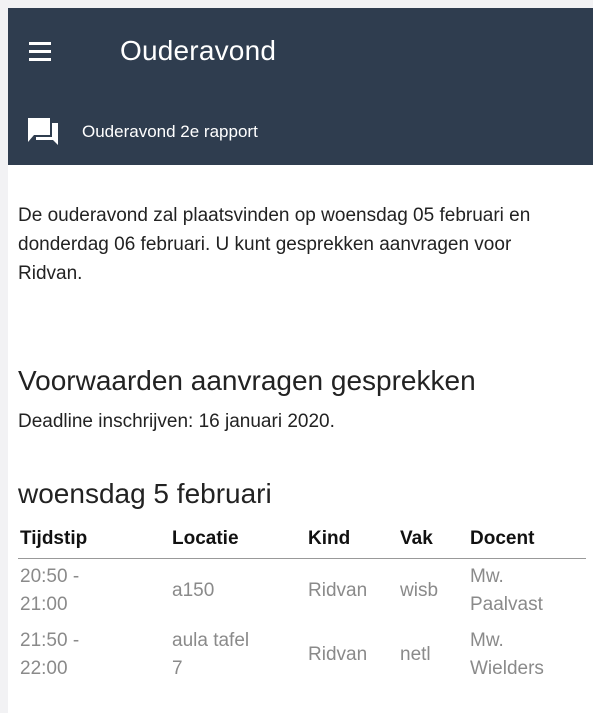 This screenshot has width=593, height=713. I want to click on time-start: 20:50 -, so click(50, 576).